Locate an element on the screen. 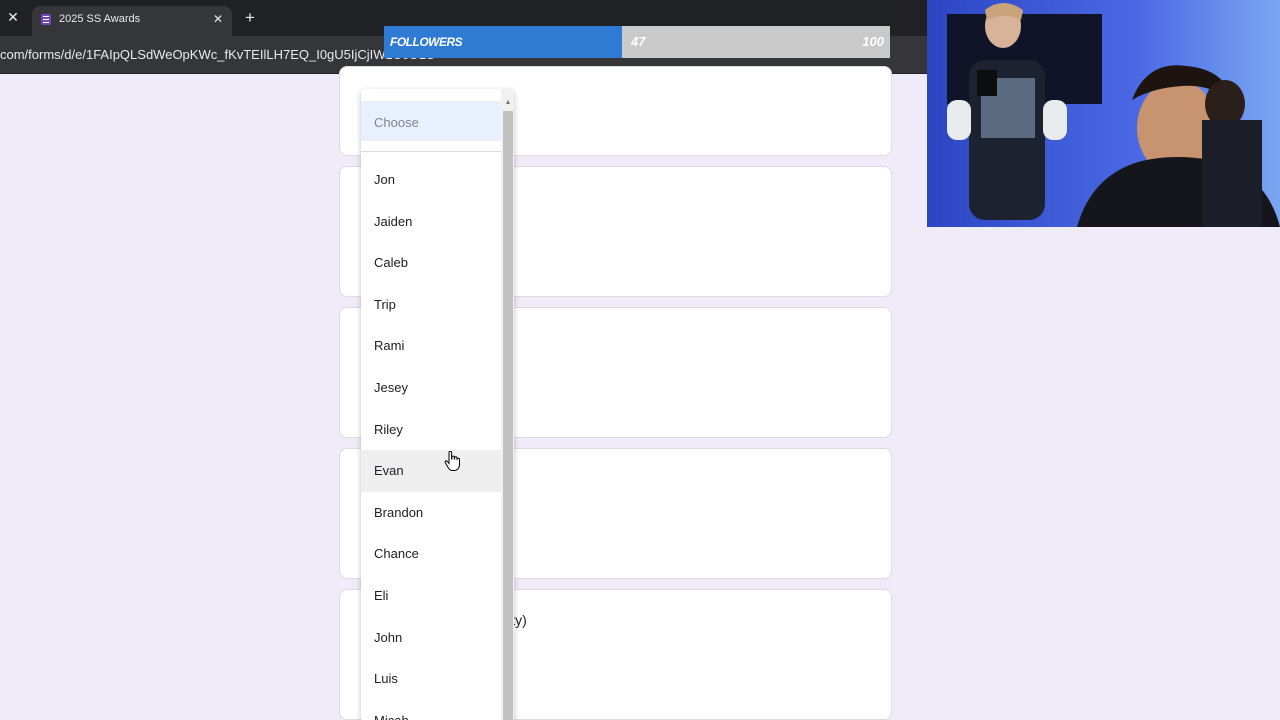  dropdown-option: Riley is located at coordinates (431, 430).